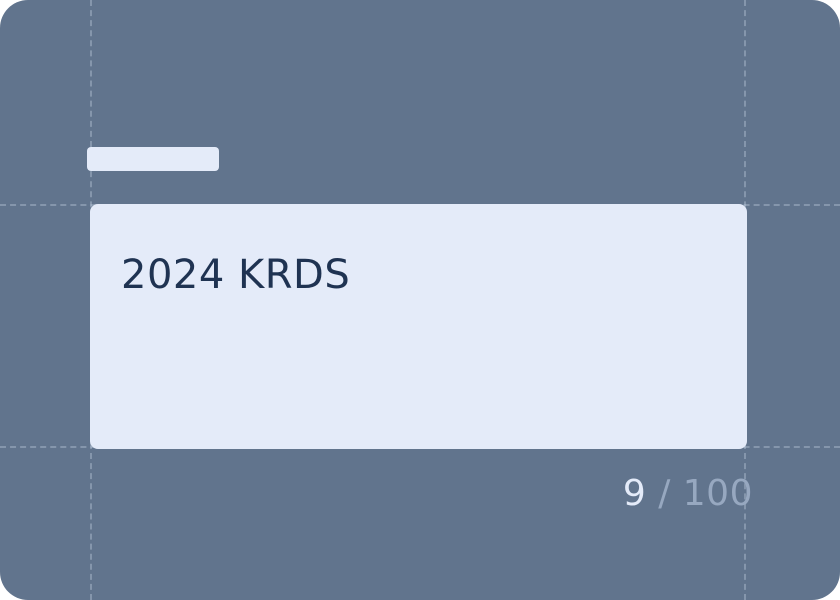 The height and width of the screenshot is (600, 840). Describe the element at coordinates (717, 493) in the screenshot. I see `character-count-max: 100` at that location.